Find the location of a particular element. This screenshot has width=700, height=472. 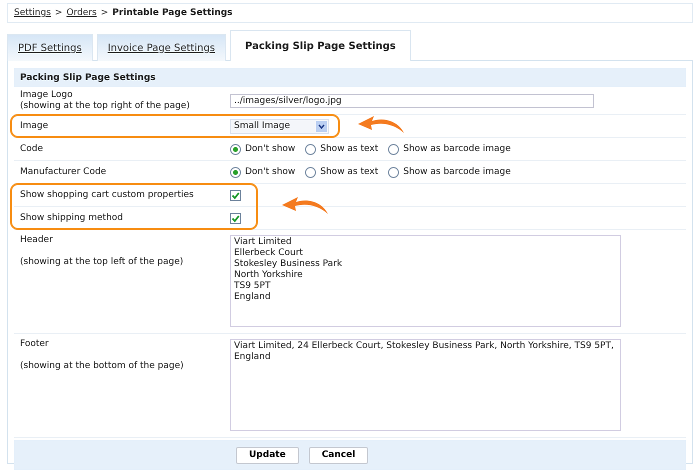

breadcrumb-current: Printable Page Settings is located at coordinates (172, 13).